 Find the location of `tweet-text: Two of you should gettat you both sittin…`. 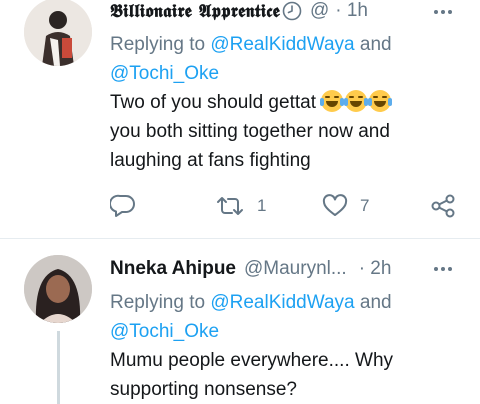

tweet-text: Two of you should gettat you both sittin… is located at coordinates (275, 131).